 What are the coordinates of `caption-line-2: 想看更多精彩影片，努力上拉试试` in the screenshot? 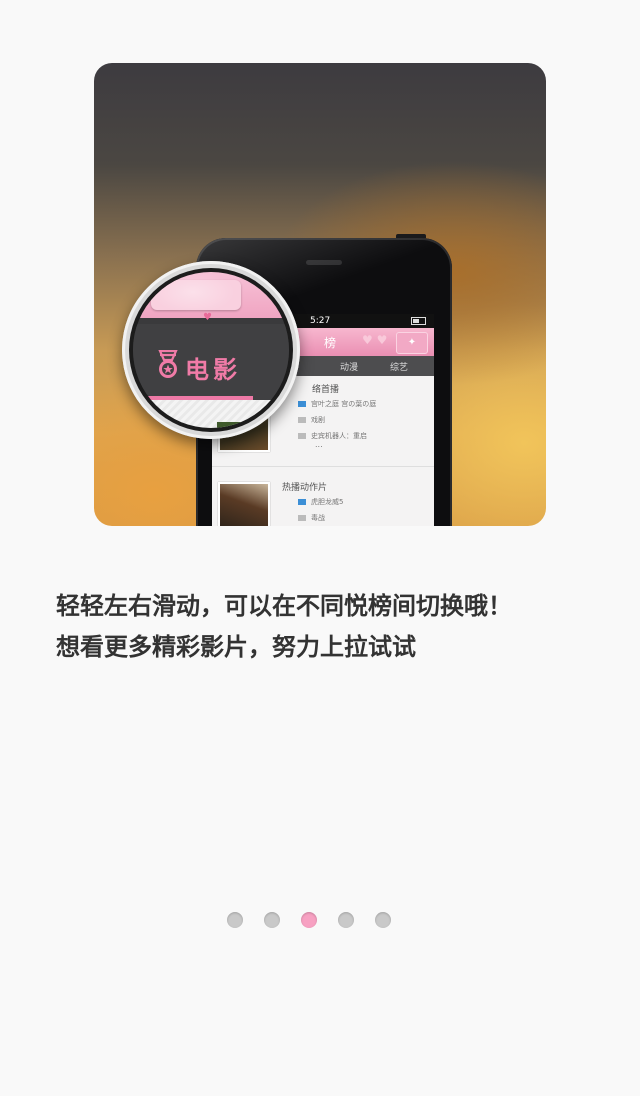 It's located at (236, 647).